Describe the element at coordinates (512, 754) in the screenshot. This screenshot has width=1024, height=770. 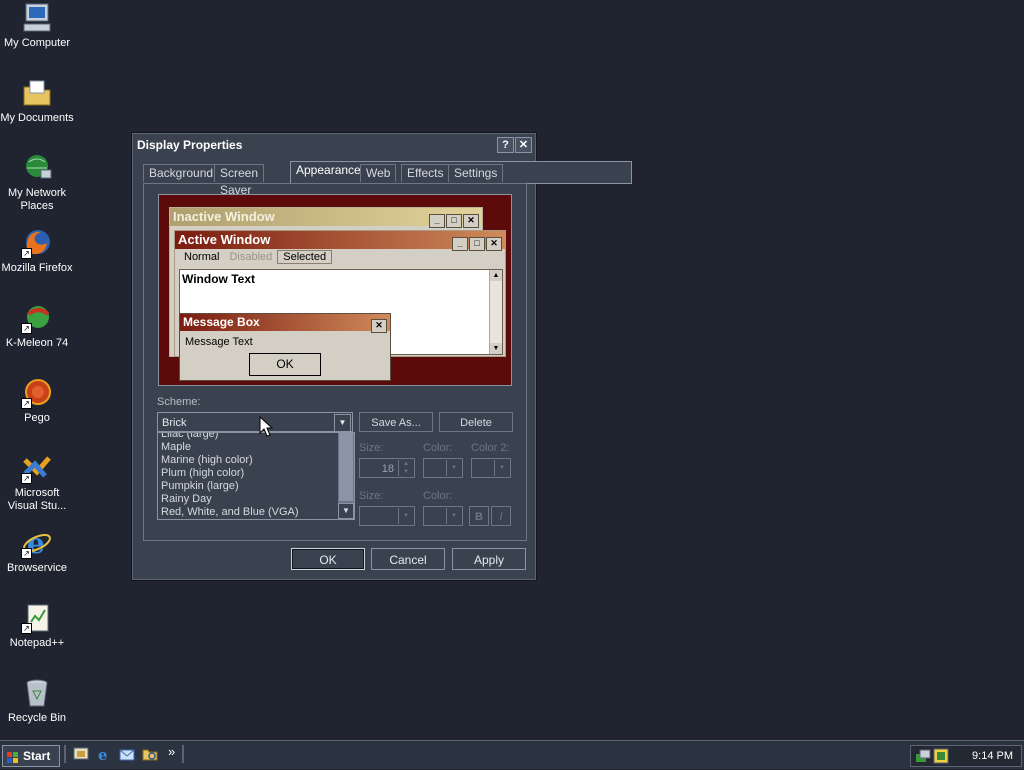
I see `taskbar: Start e » 9:14 PM` at that location.